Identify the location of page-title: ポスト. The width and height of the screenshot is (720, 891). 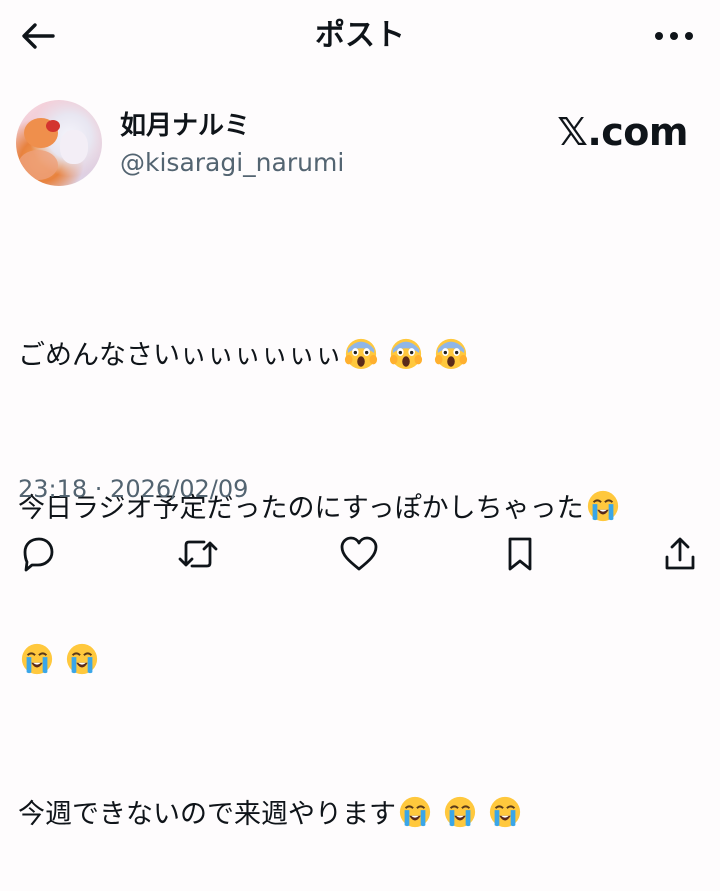
(360, 35).